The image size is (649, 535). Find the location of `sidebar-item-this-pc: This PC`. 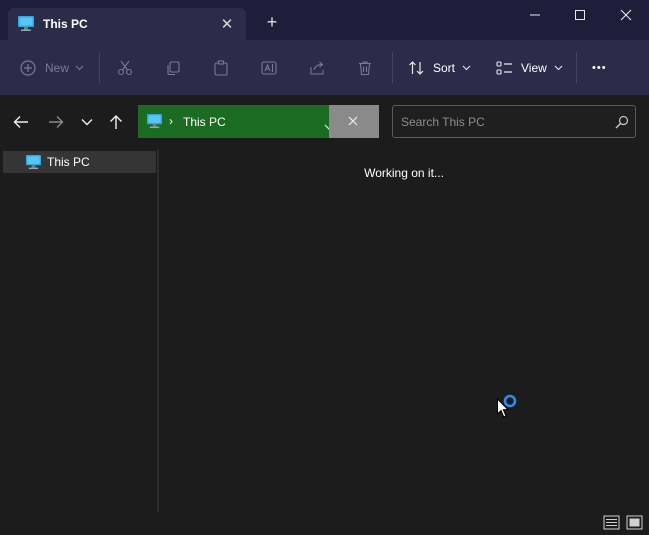

sidebar-item-this-pc: This PC is located at coordinates (79, 162).